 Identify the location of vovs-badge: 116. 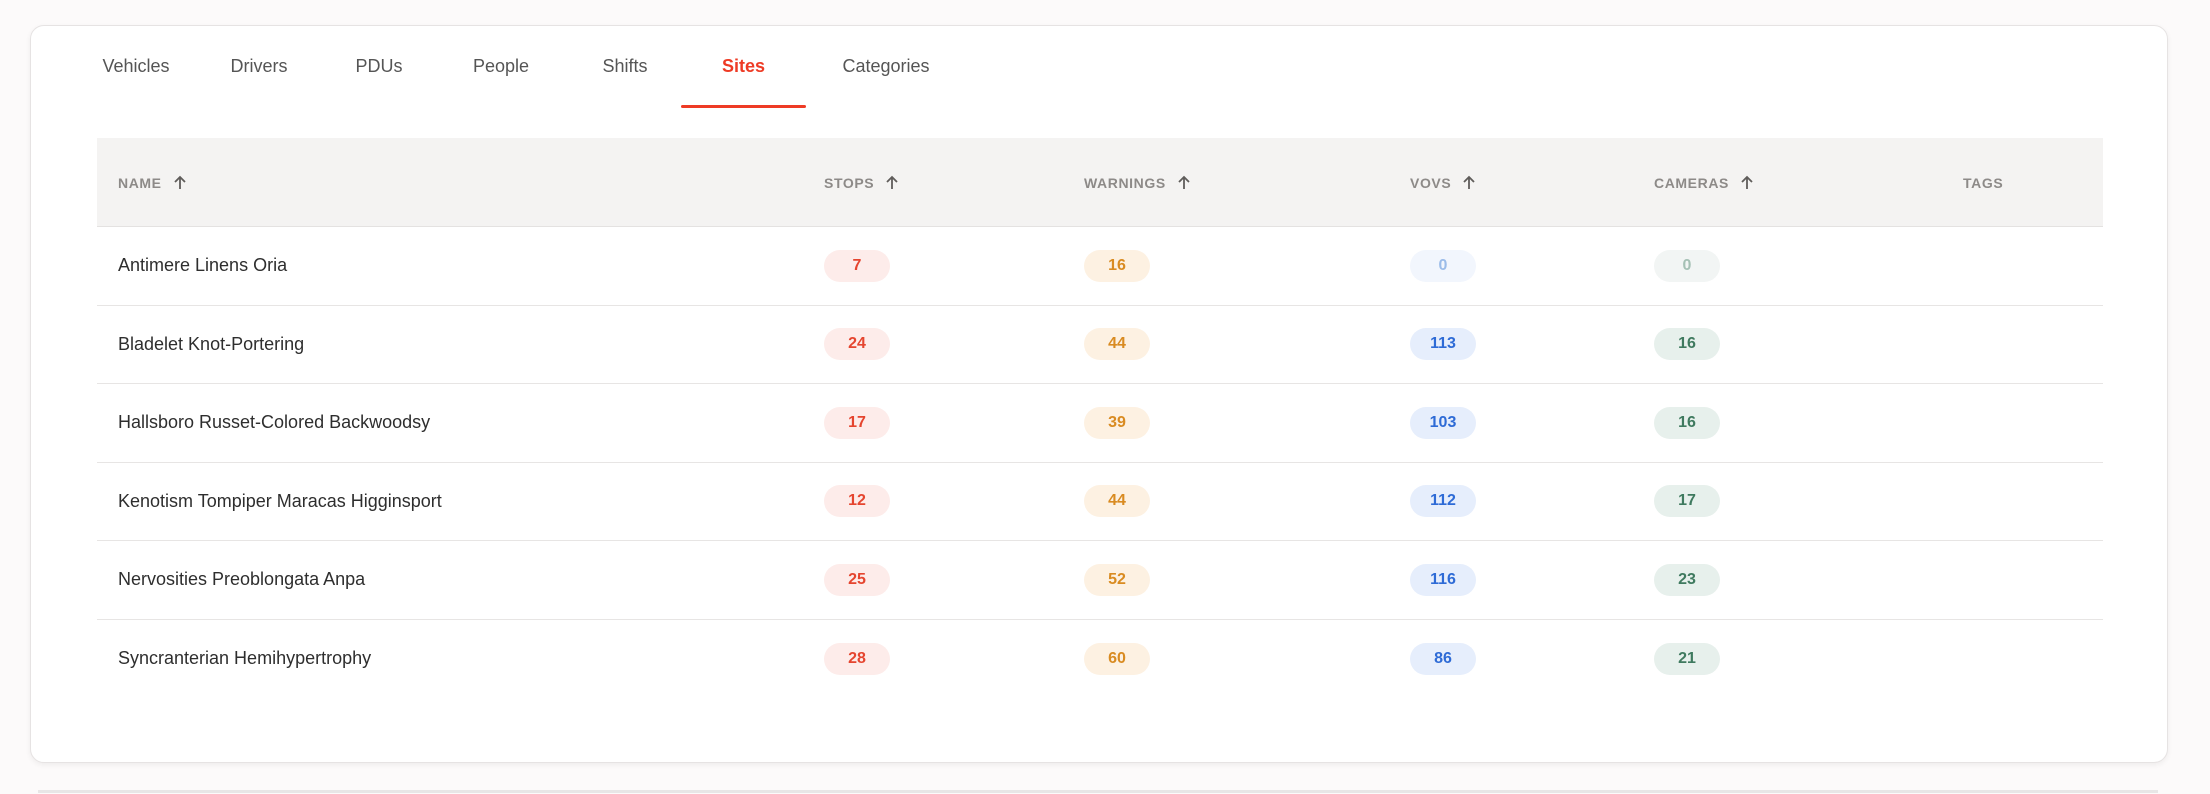
(1443, 579).